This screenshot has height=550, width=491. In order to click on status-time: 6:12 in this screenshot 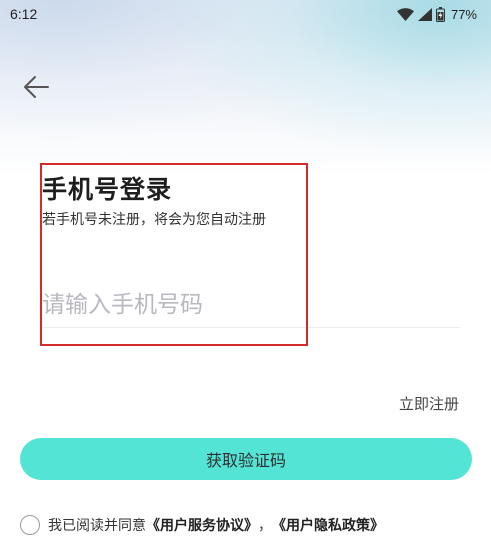, I will do `click(24, 14)`.